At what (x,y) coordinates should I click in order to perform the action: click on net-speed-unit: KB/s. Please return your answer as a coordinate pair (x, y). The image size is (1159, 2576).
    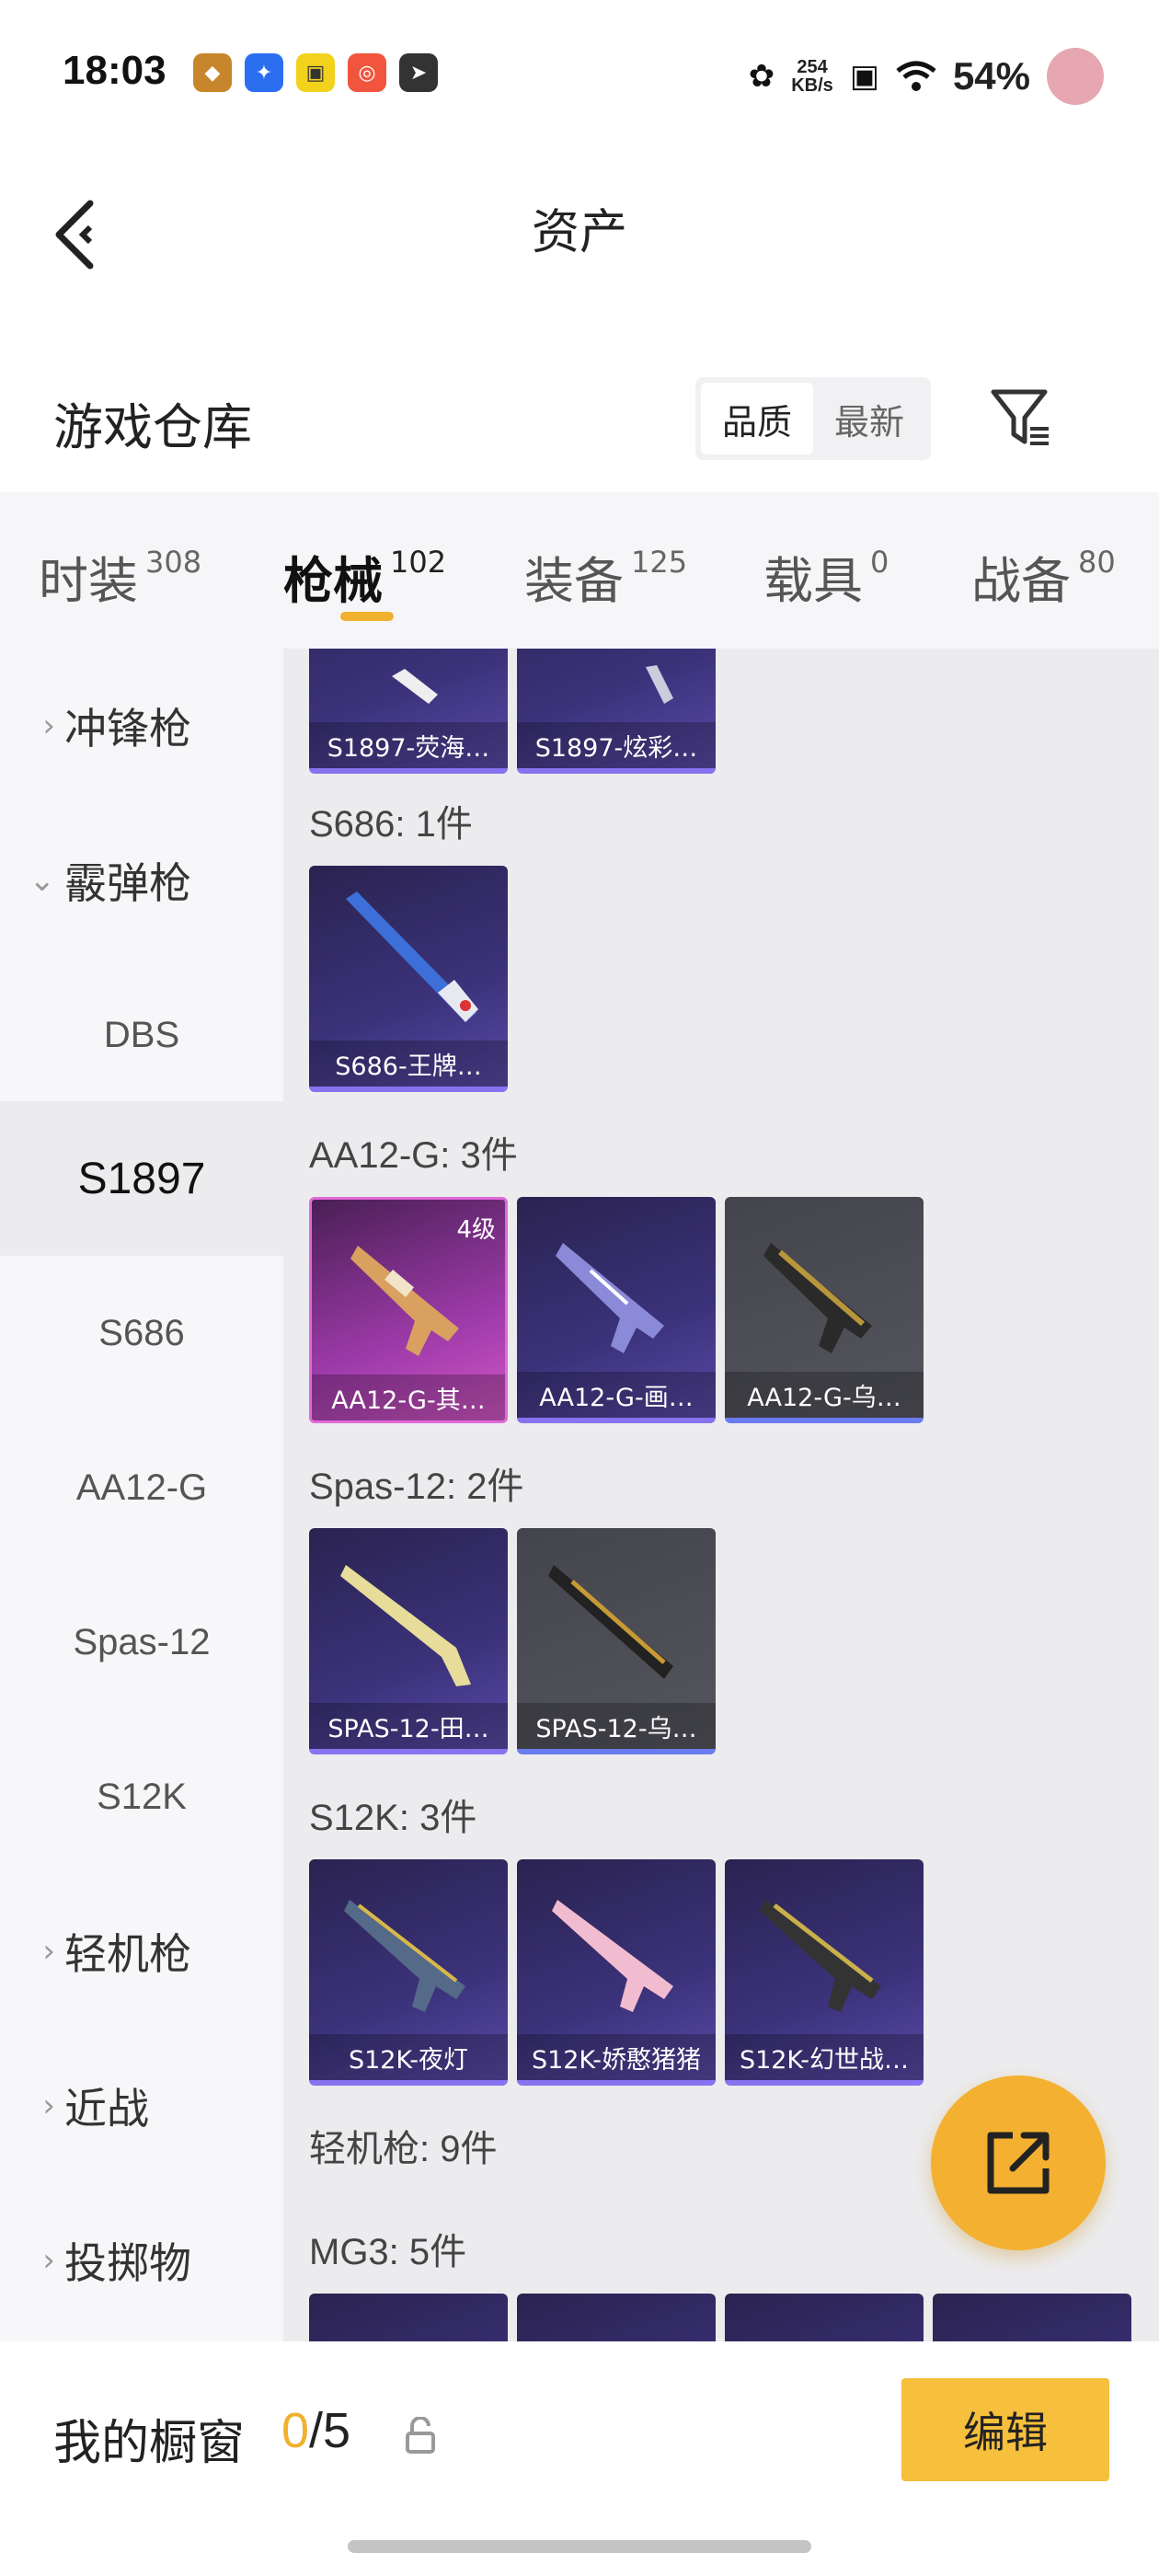
    Looking at the image, I should click on (812, 85).